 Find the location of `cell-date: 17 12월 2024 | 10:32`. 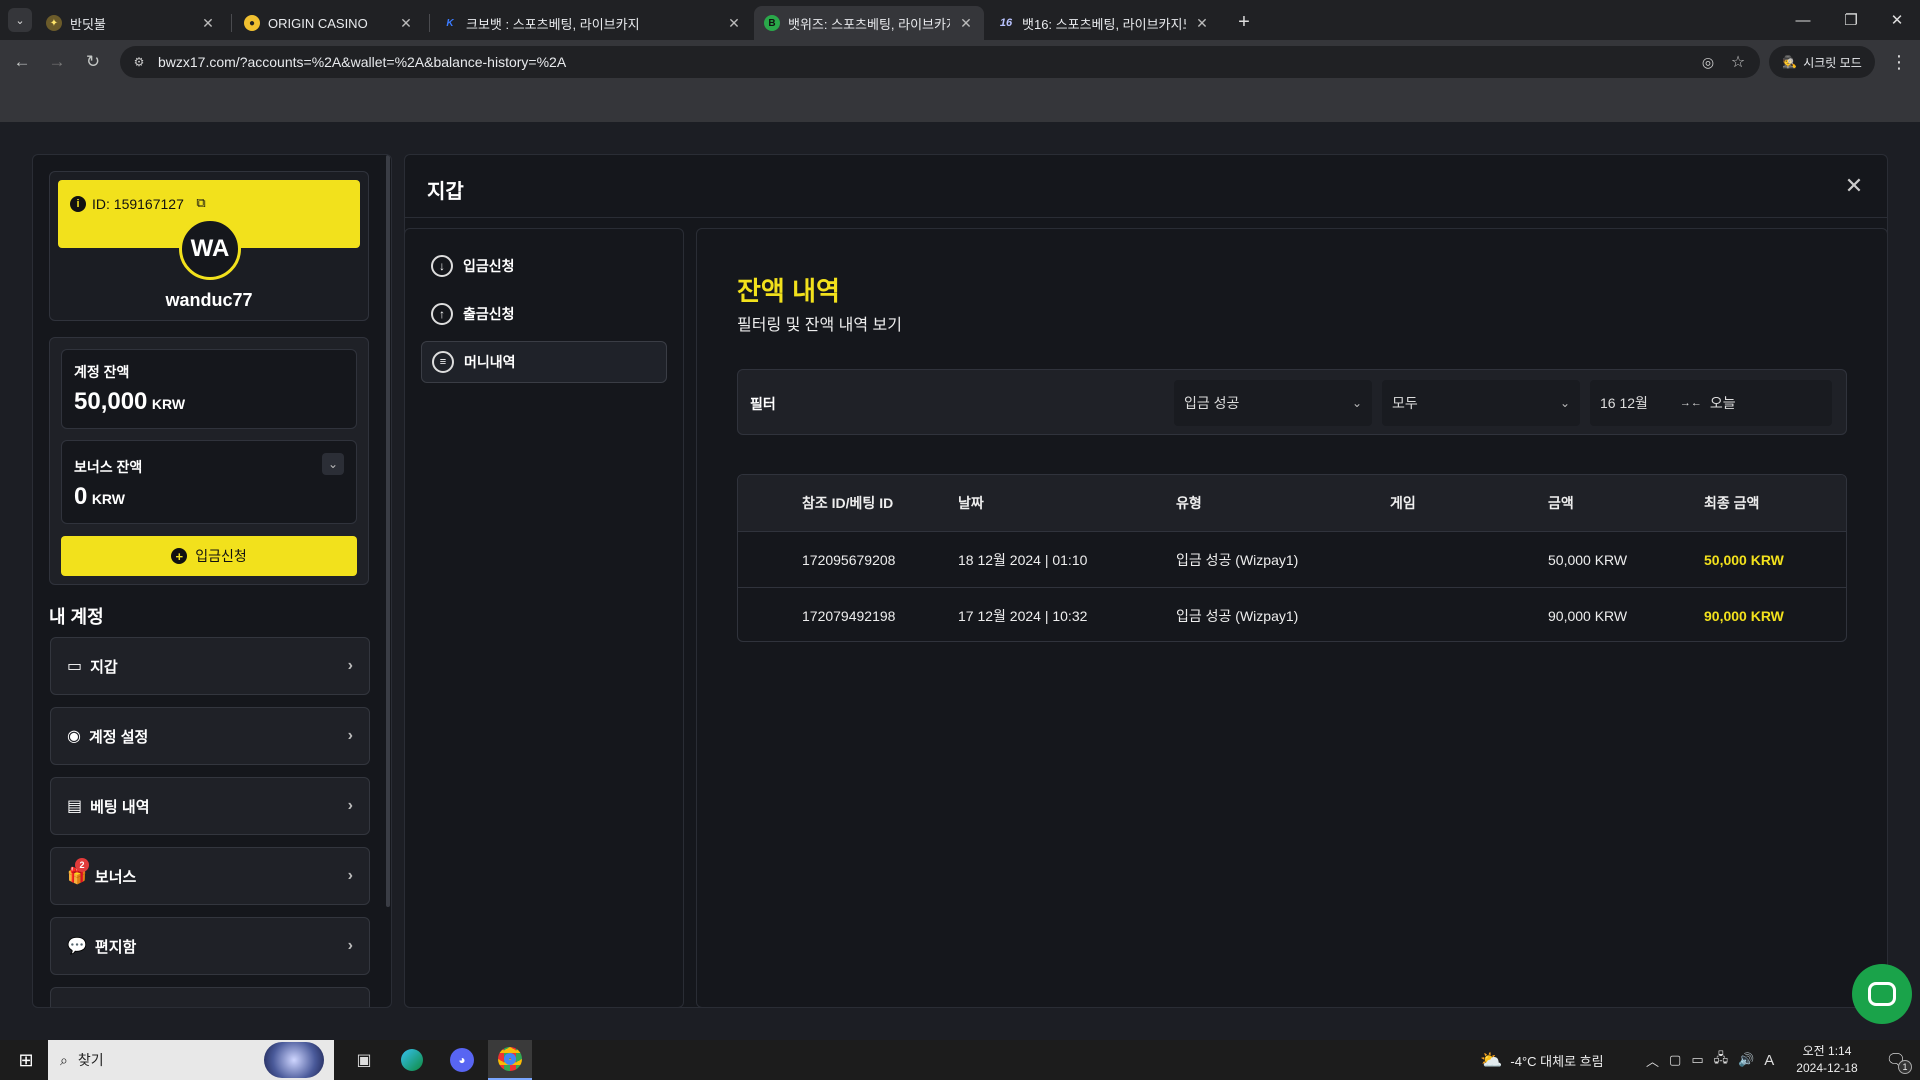

cell-date: 17 12월 2024 | 10:32 is located at coordinates (1023, 616).